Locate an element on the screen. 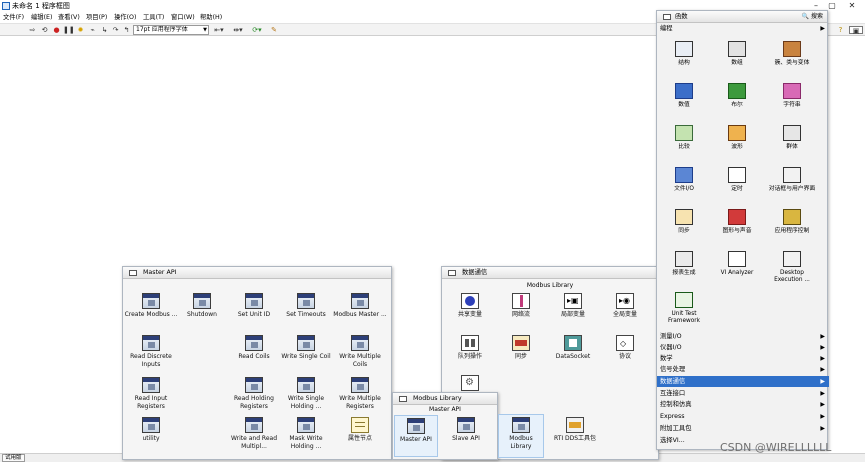 The width and height of the screenshot is (865, 462). datasocket-item: DataSocket is located at coordinates (573, 348).